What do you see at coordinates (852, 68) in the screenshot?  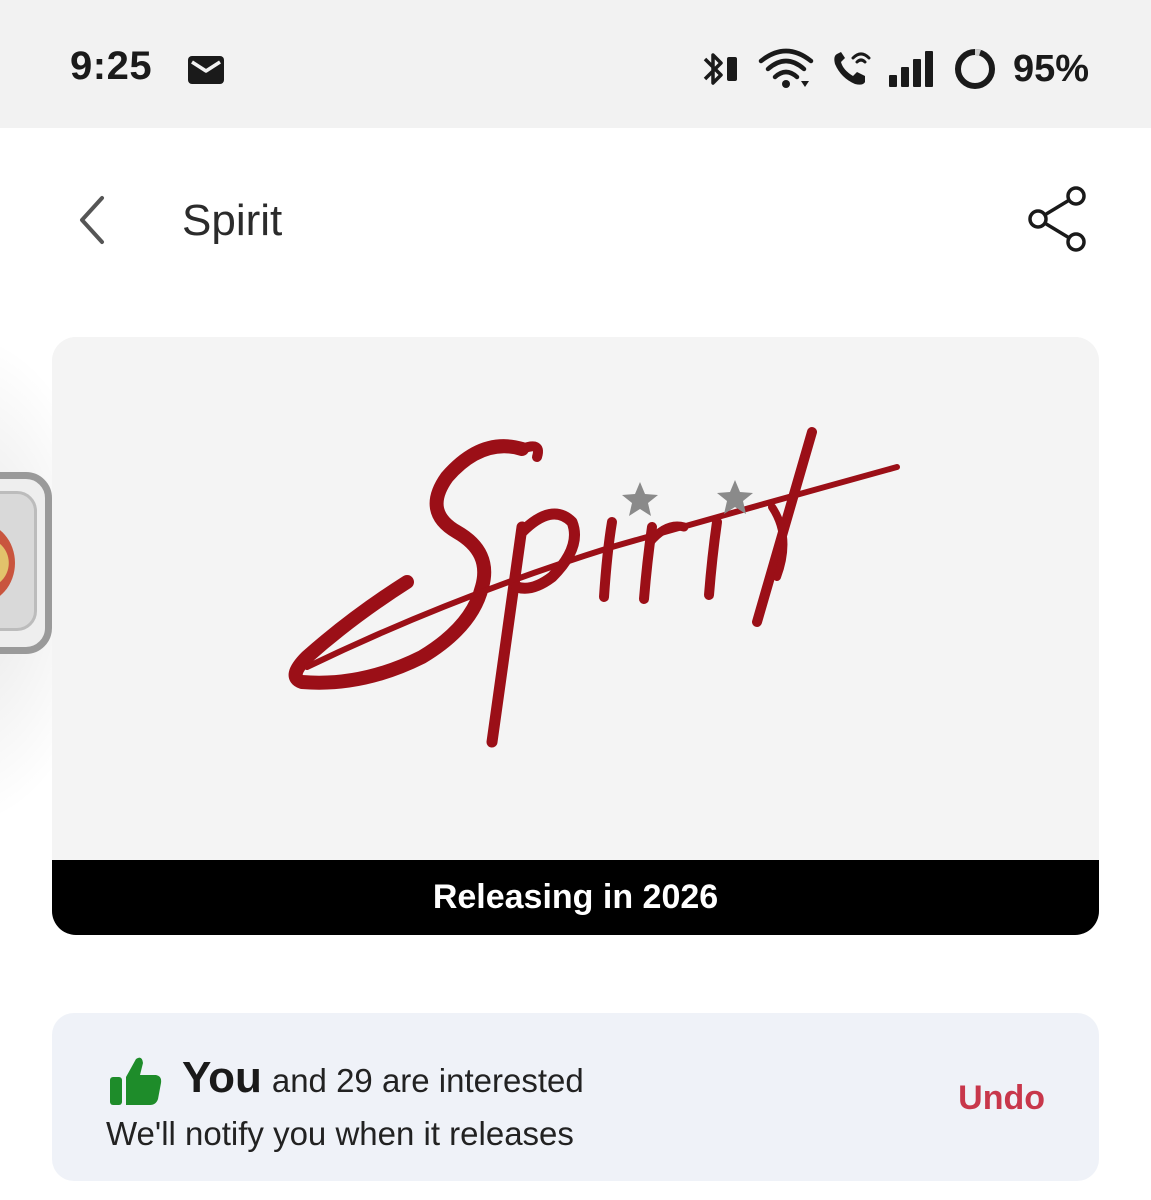 I see `wifi-calling-icon` at bounding box center [852, 68].